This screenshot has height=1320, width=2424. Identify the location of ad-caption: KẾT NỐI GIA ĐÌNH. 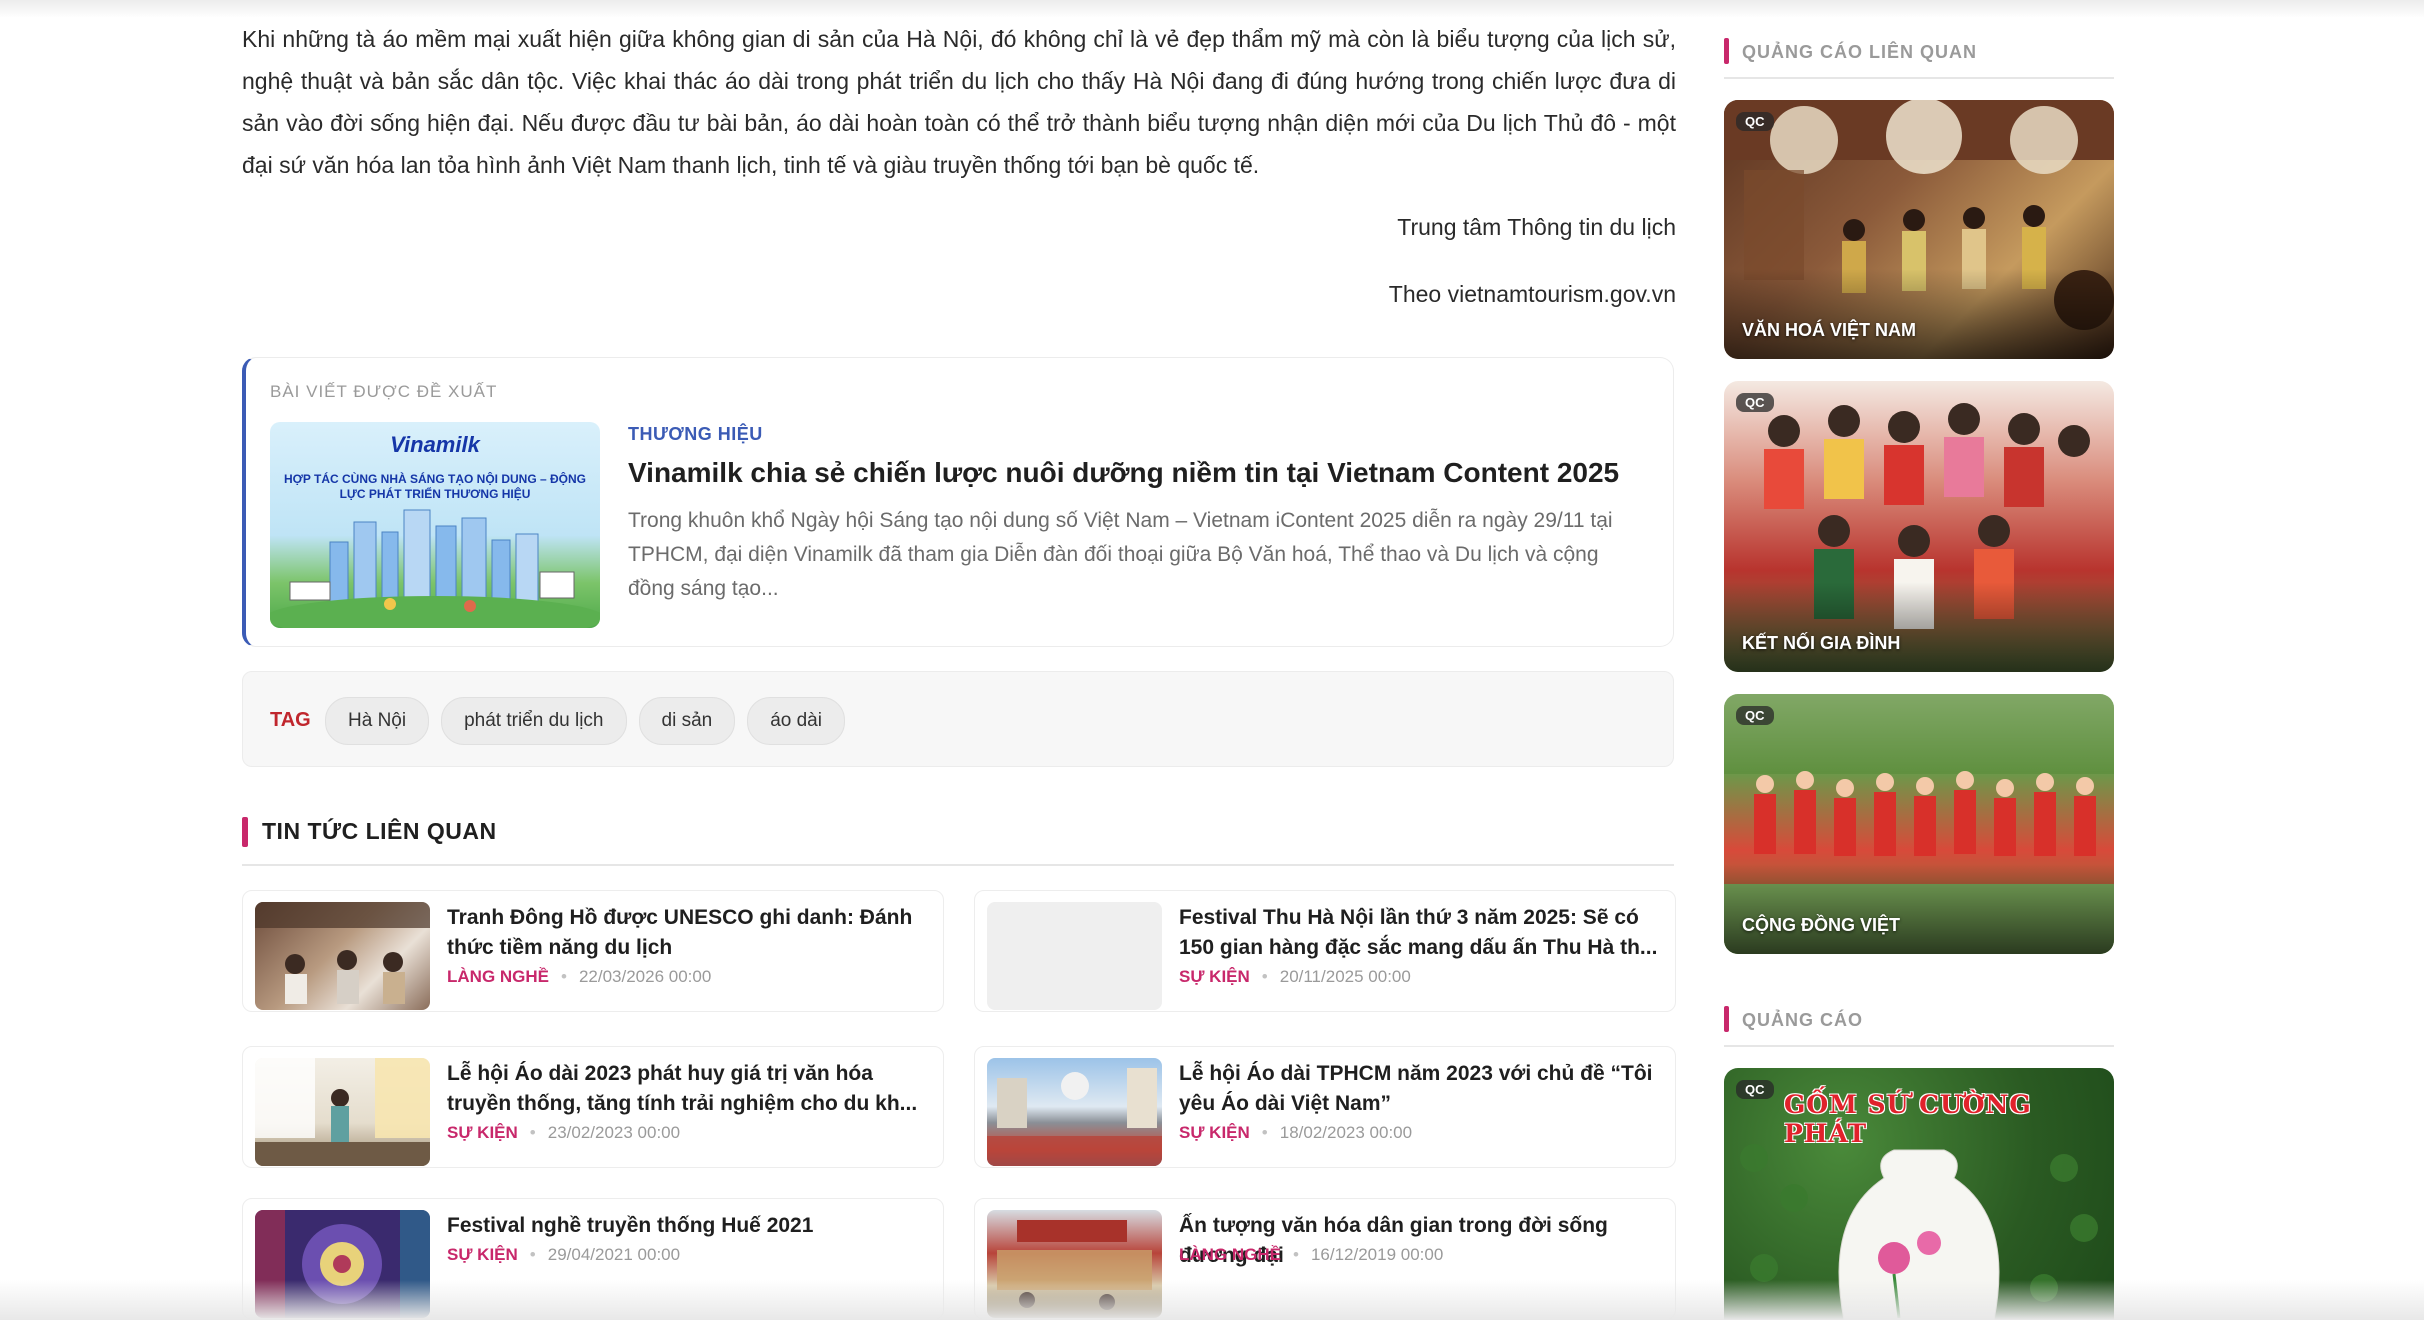
(1821, 643).